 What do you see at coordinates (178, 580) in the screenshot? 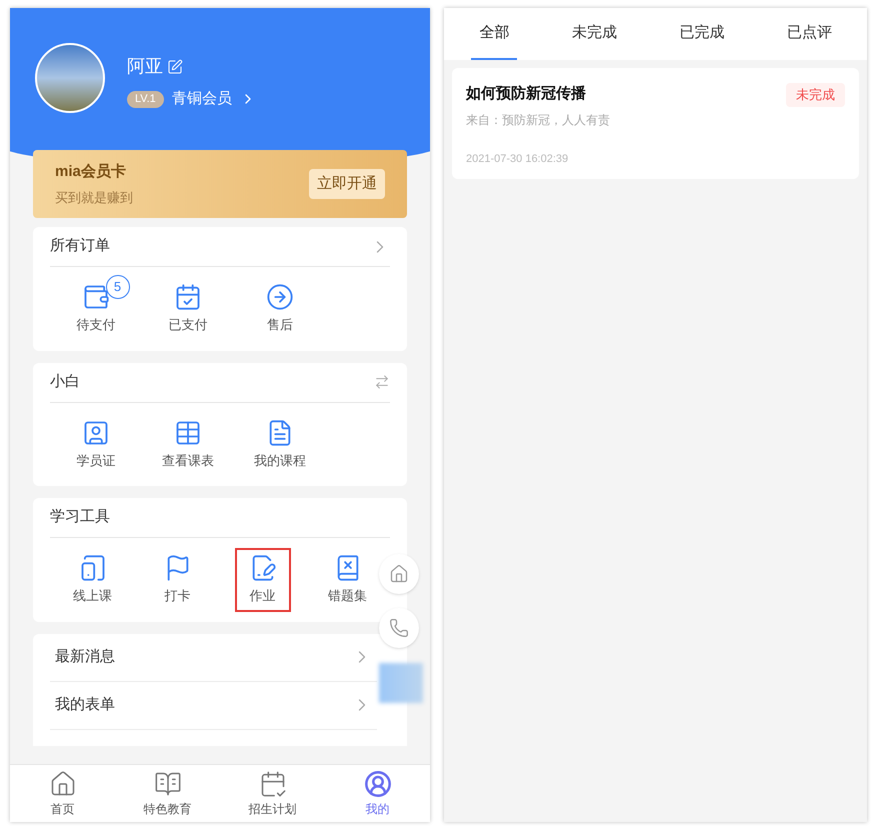
I see `shortcut-item: 打卡` at bounding box center [178, 580].